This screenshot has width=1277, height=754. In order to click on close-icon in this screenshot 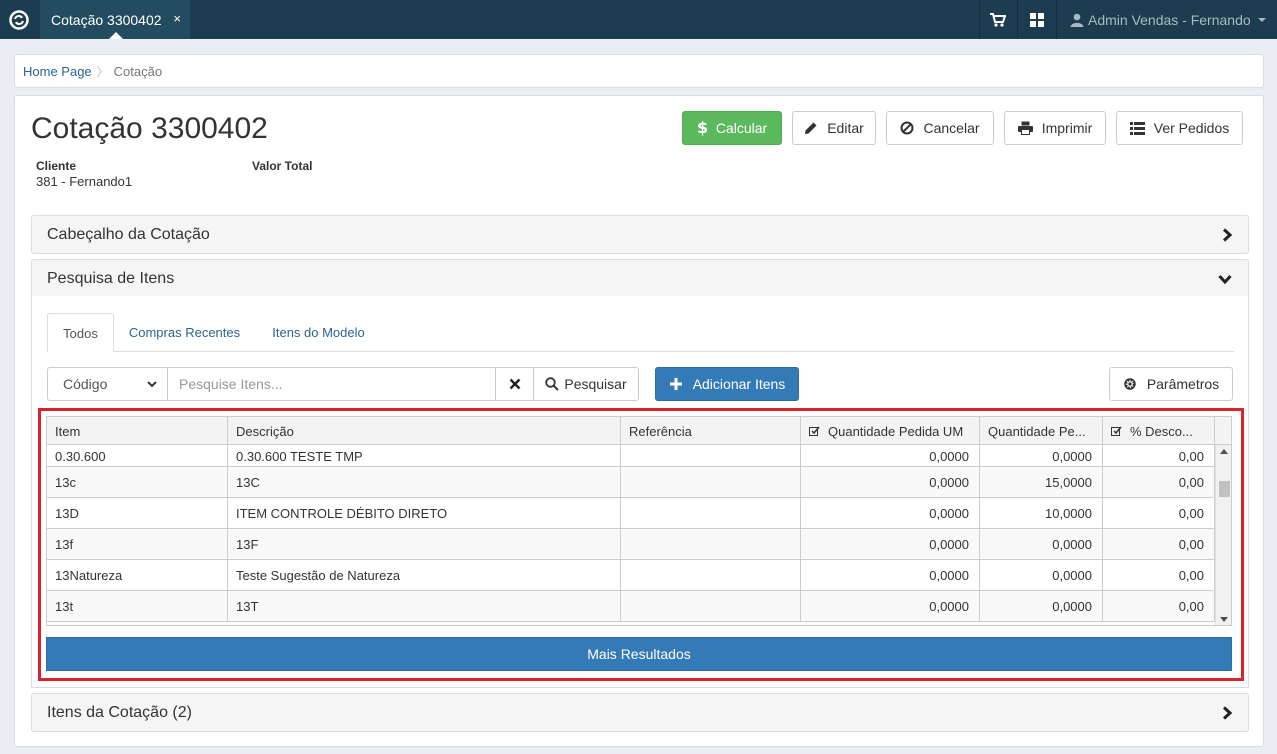, I will do `click(514, 384)`.